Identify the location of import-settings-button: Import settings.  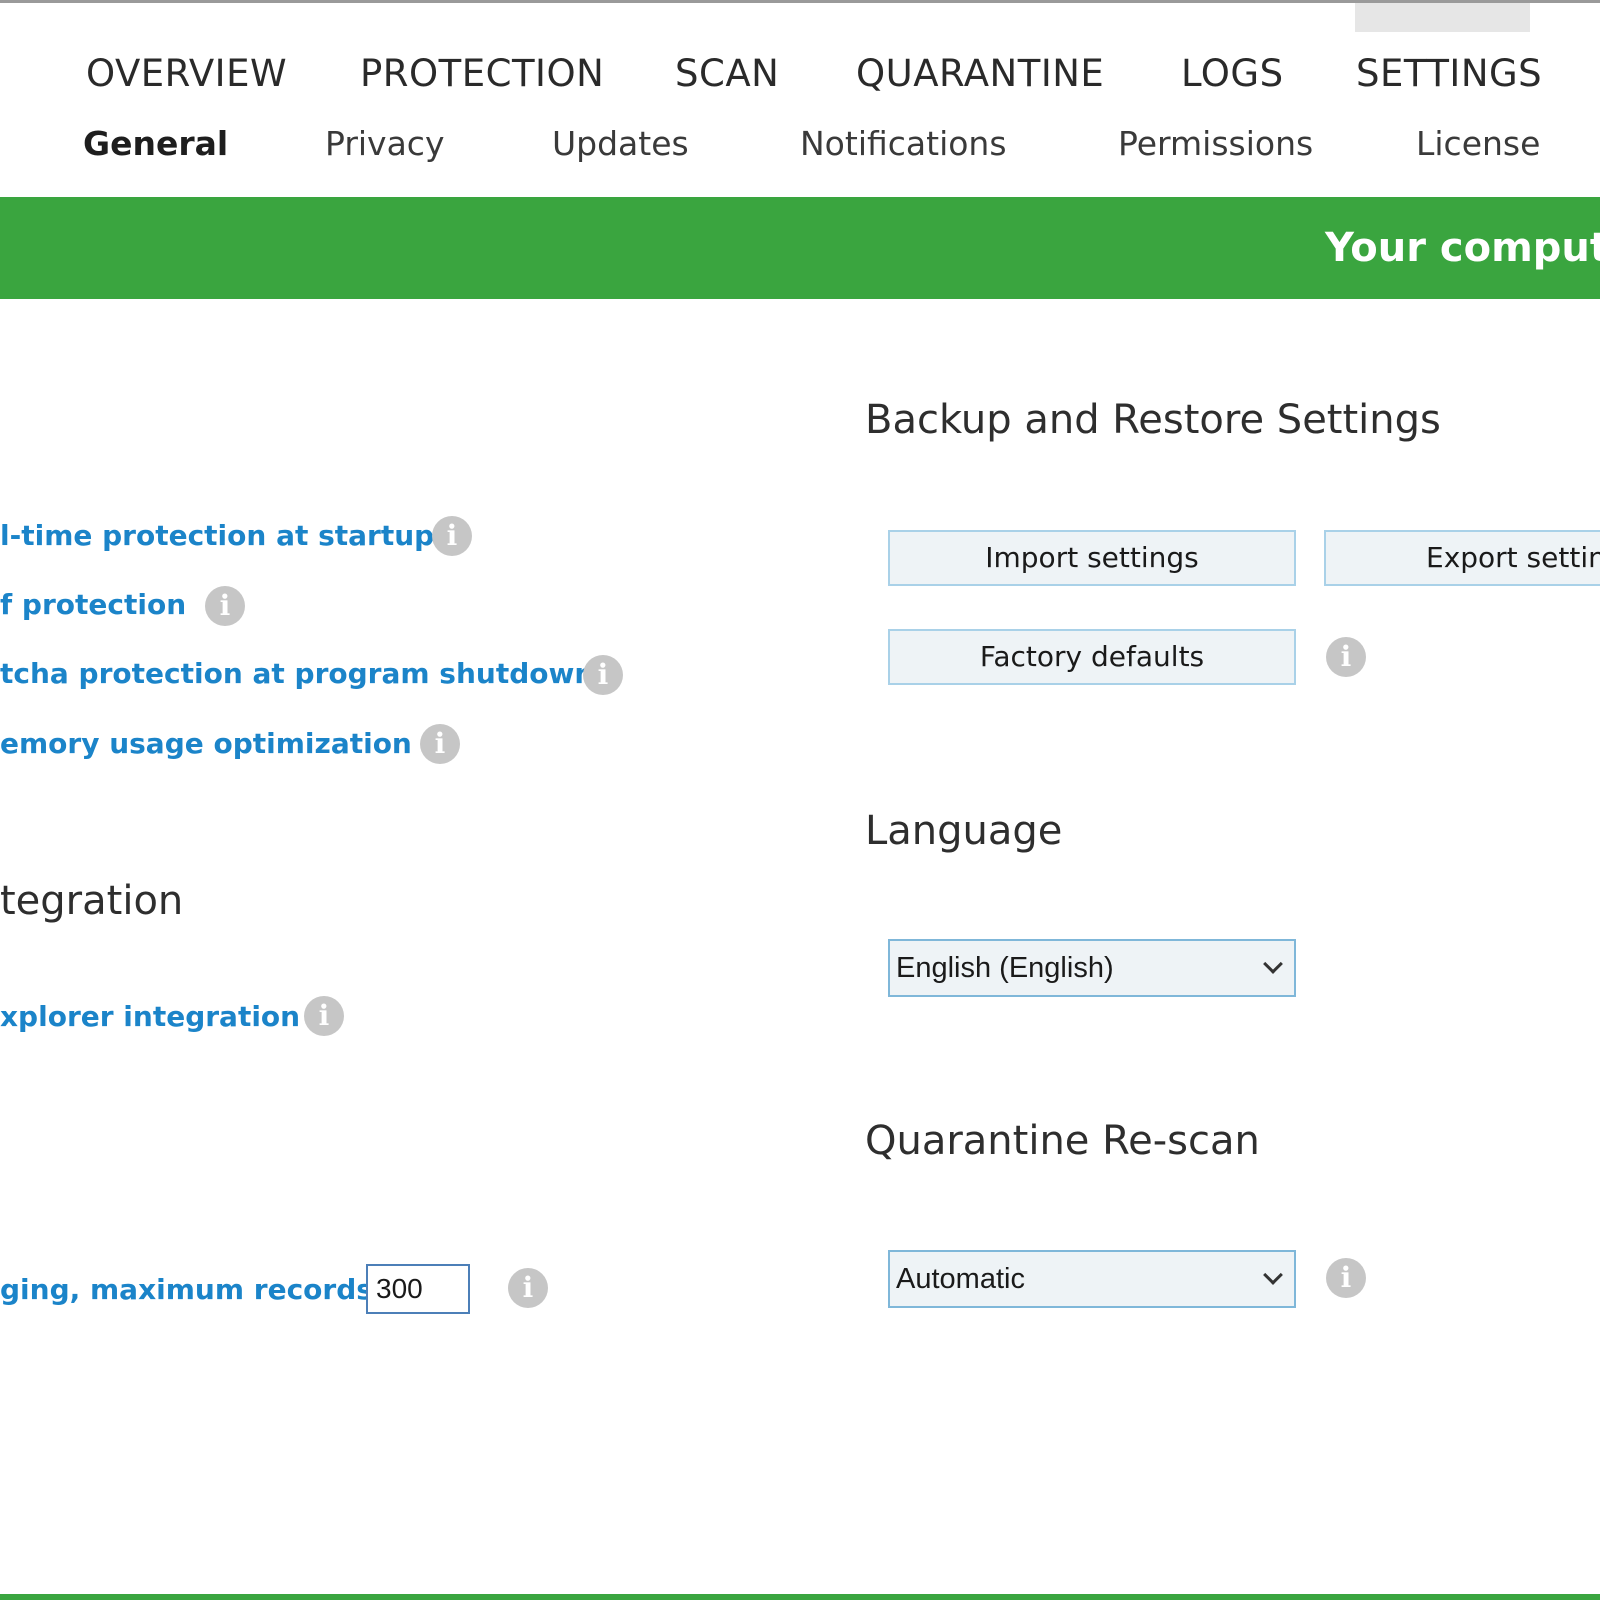
(1092, 558).